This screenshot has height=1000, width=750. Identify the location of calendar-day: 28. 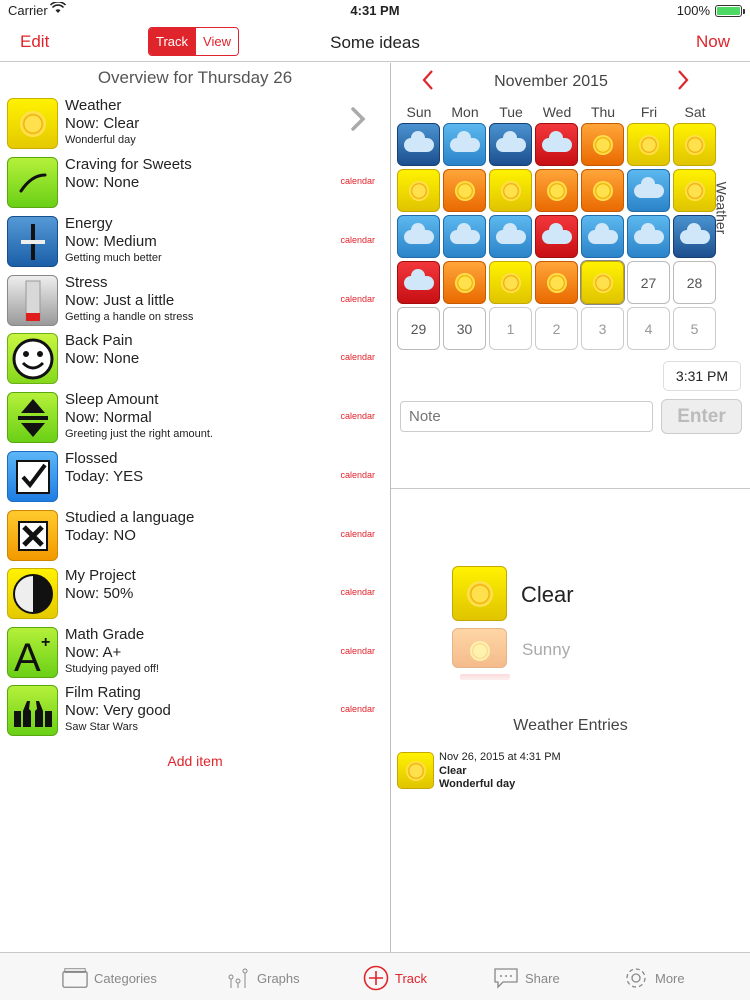
(694, 282).